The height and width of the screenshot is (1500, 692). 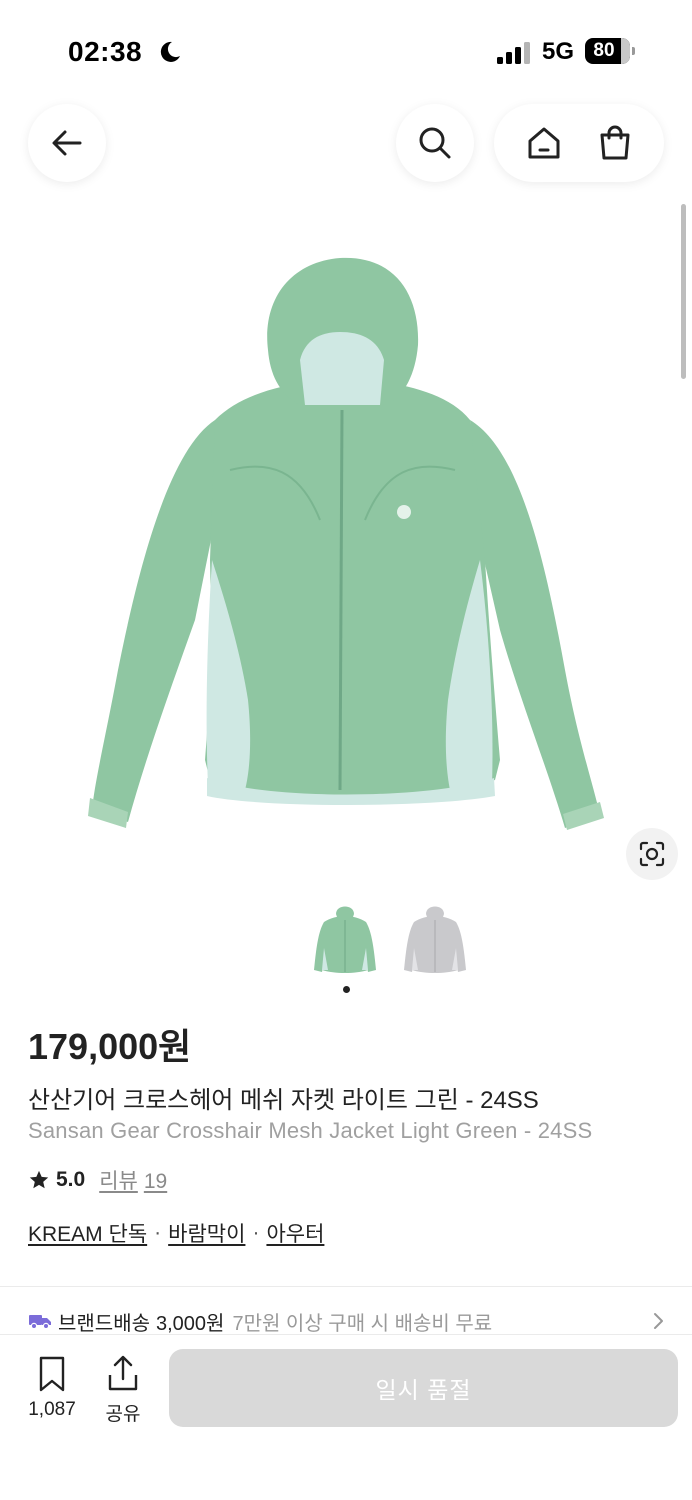 I want to click on share-label: 공유, so click(x=123, y=1414).